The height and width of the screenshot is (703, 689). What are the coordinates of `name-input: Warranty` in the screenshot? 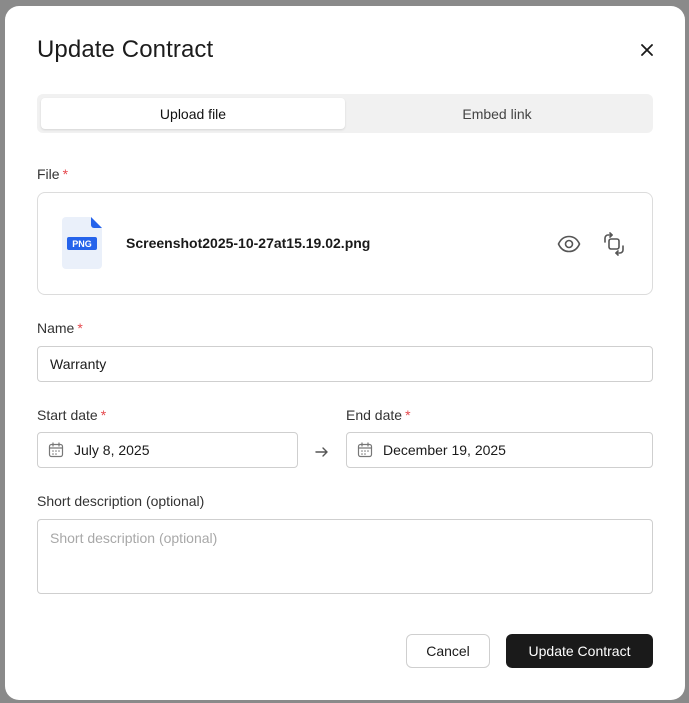 It's located at (345, 364).